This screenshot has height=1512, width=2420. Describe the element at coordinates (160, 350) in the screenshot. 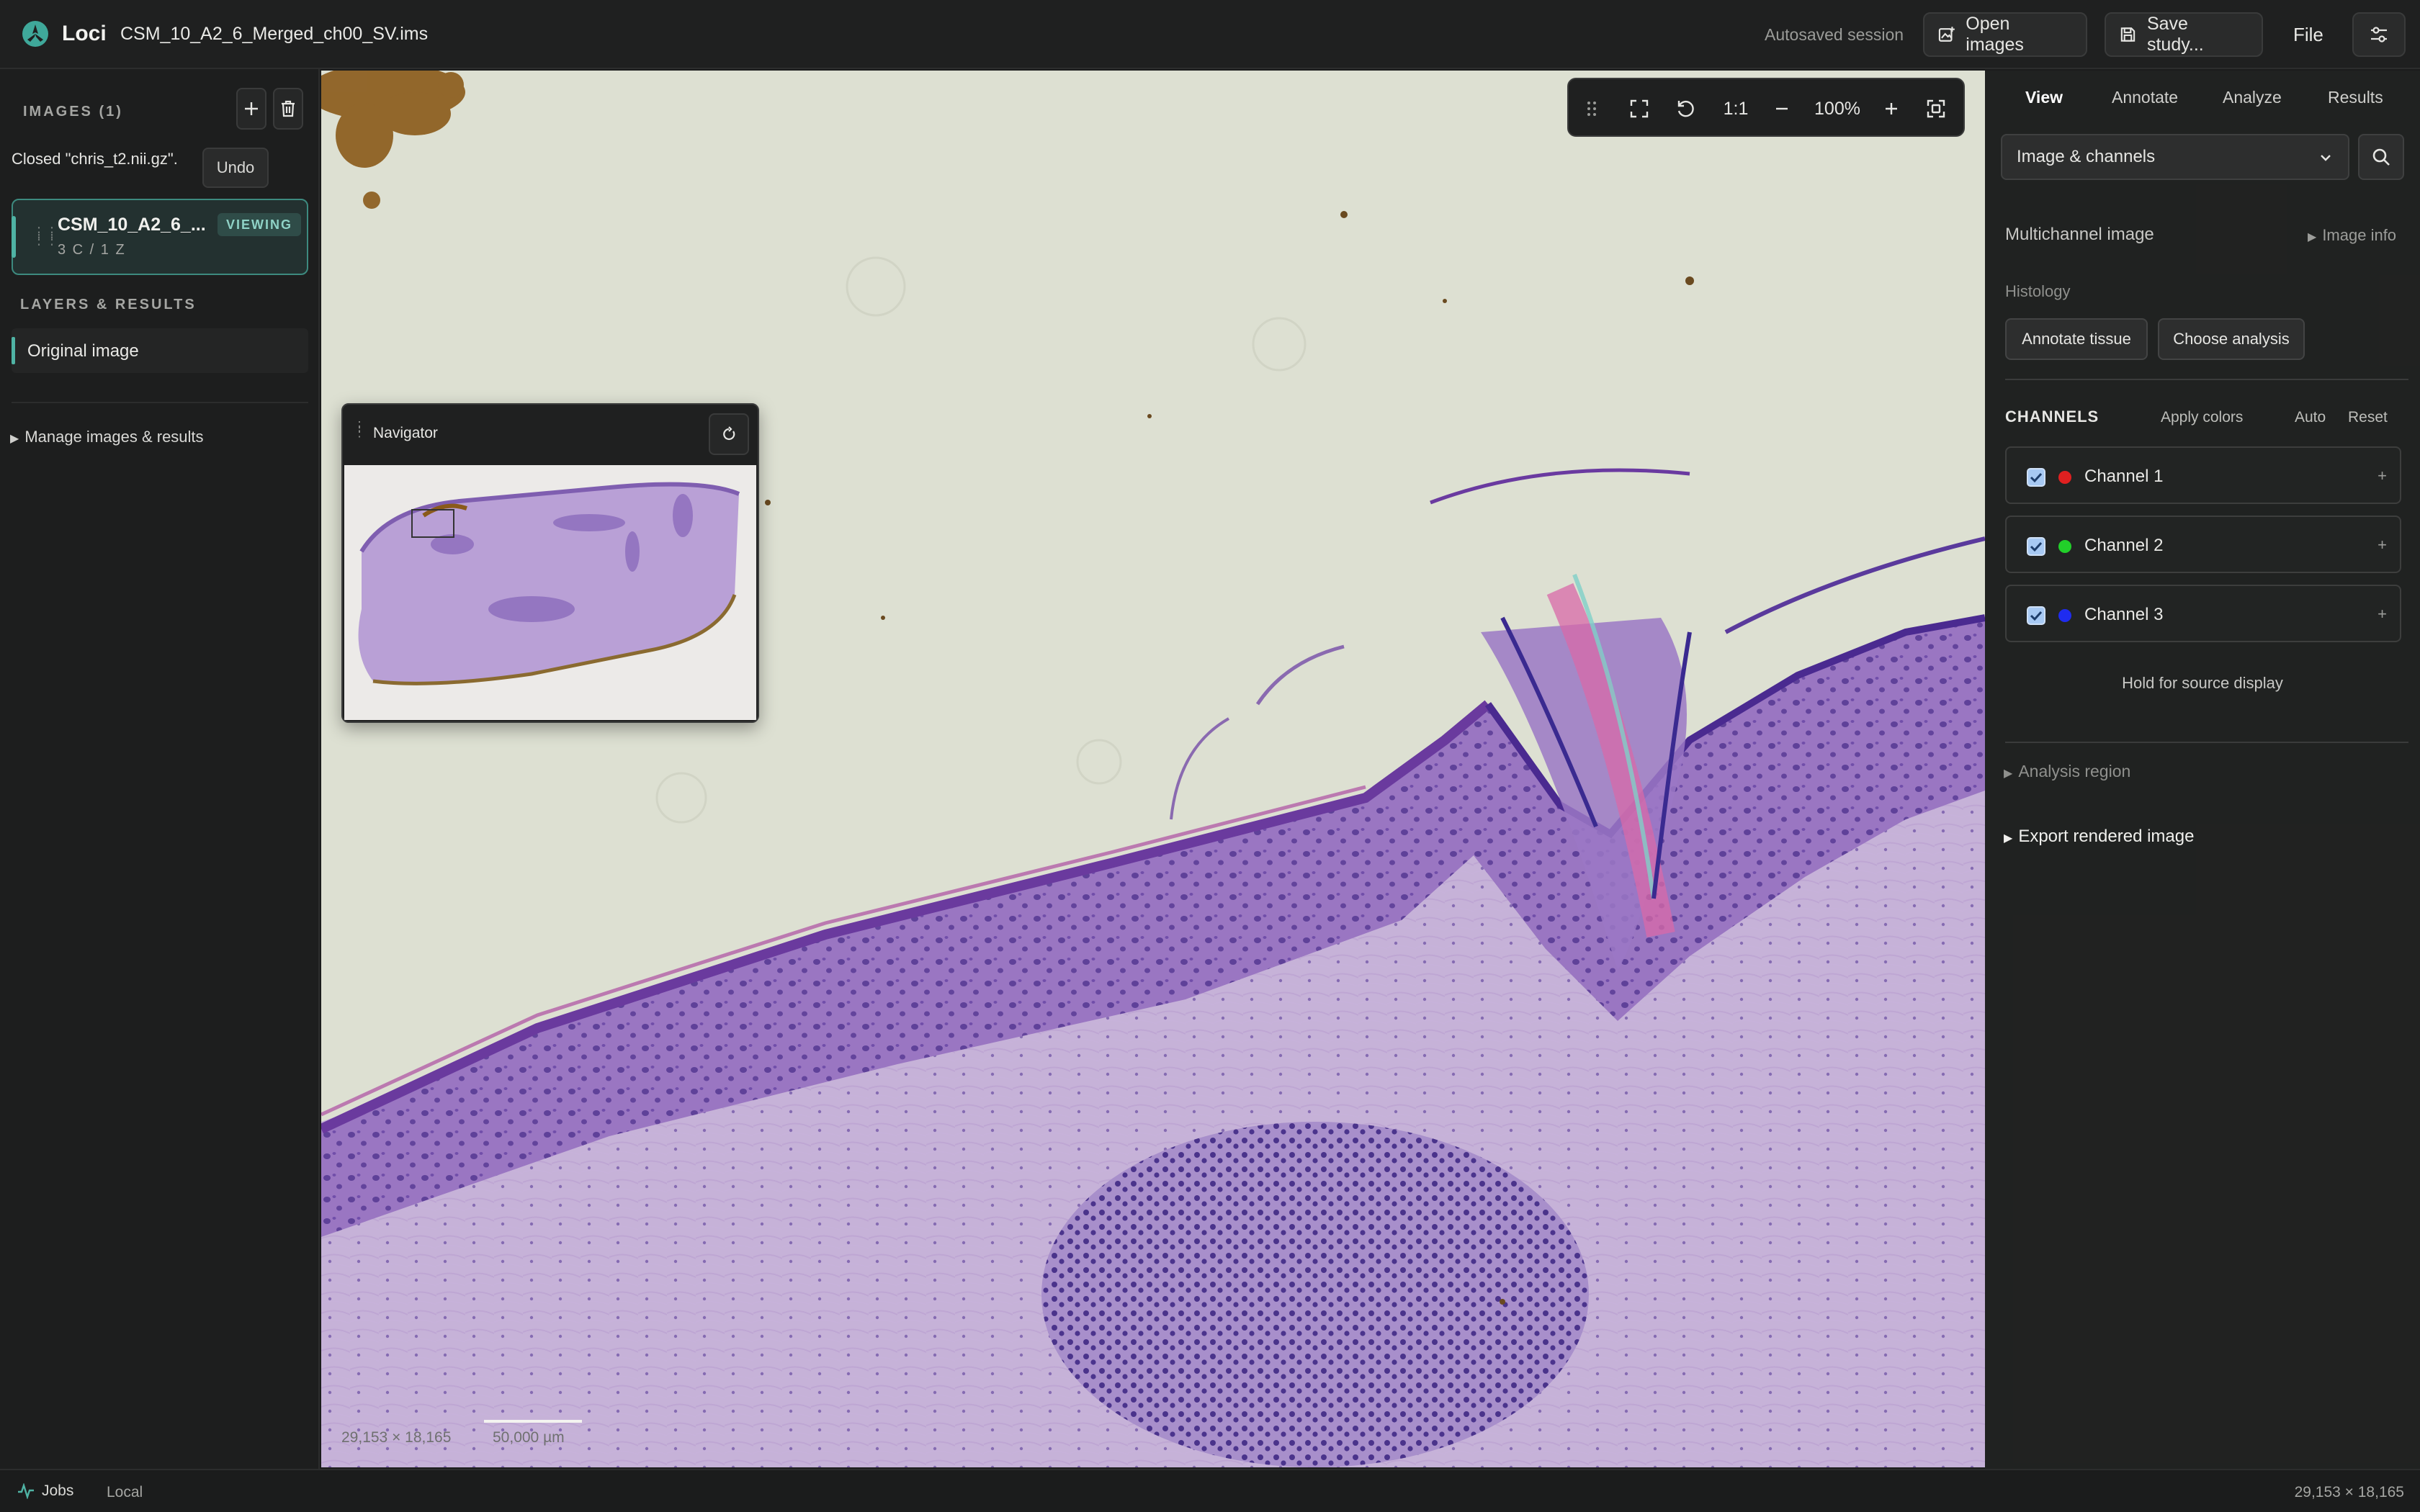

I see `layer-item-original: Original image` at that location.